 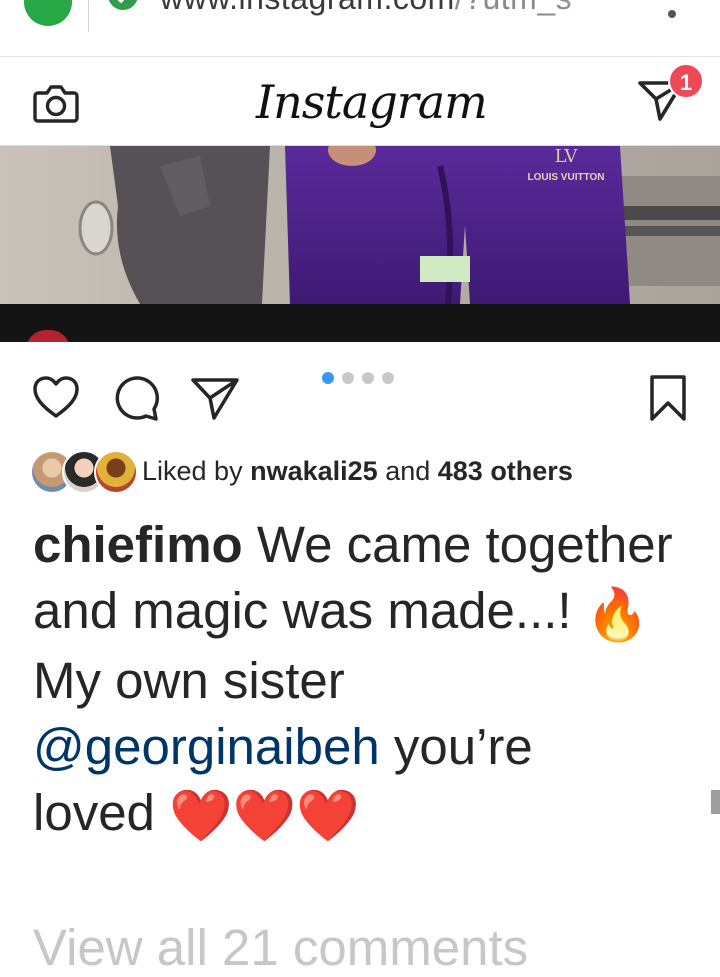 What do you see at coordinates (314, 471) in the screenshot?
I see `liker-username: nwakali25` at bounding box center [314, 471].